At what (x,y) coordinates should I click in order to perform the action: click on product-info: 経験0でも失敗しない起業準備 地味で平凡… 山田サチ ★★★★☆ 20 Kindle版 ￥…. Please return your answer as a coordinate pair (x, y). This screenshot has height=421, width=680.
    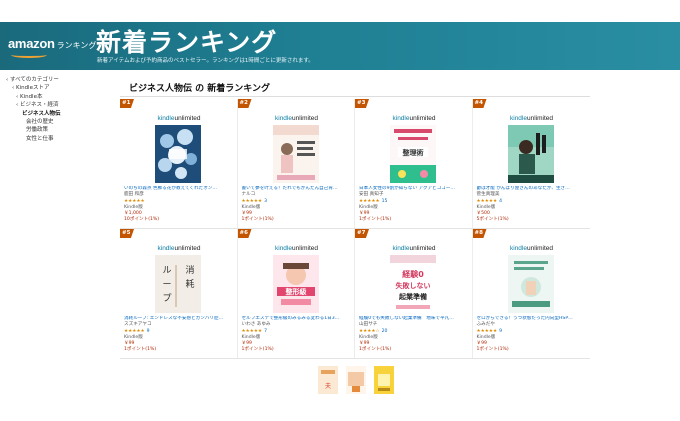
    Looking at the image, I should click on (415, 335).